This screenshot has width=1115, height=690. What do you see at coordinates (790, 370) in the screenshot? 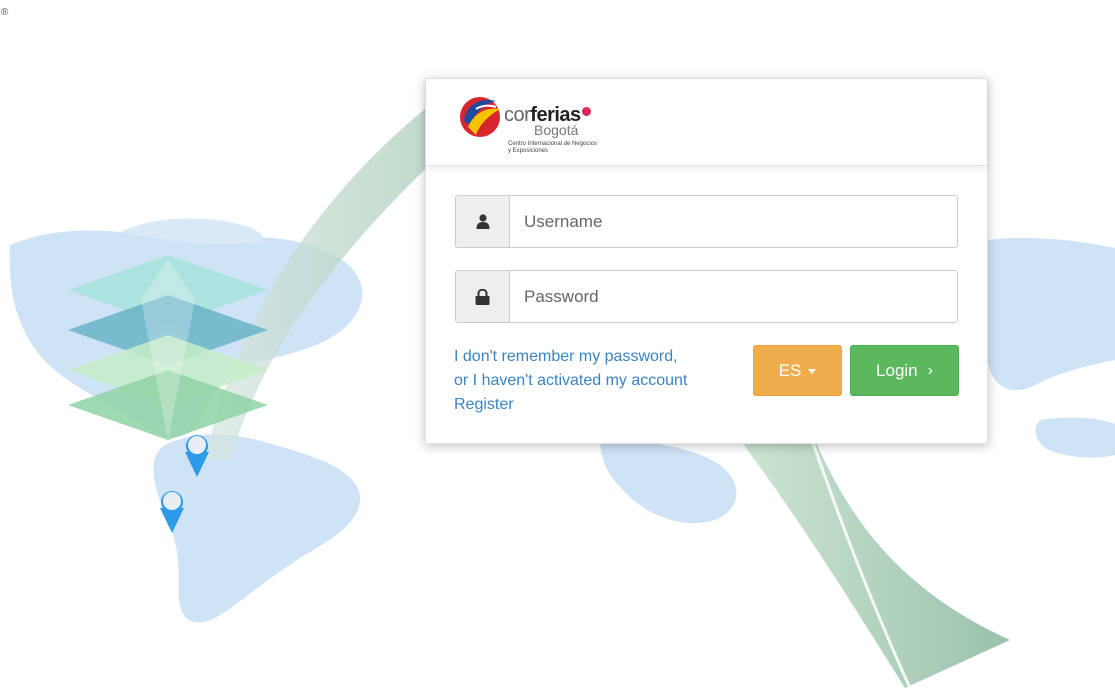
I see `language-label: ES` at bounding box center [790, 370].